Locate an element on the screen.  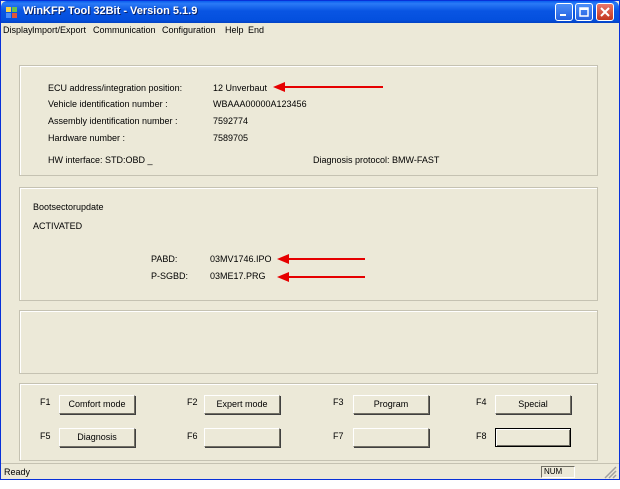
close-icon is located at coordinates (605, 12).